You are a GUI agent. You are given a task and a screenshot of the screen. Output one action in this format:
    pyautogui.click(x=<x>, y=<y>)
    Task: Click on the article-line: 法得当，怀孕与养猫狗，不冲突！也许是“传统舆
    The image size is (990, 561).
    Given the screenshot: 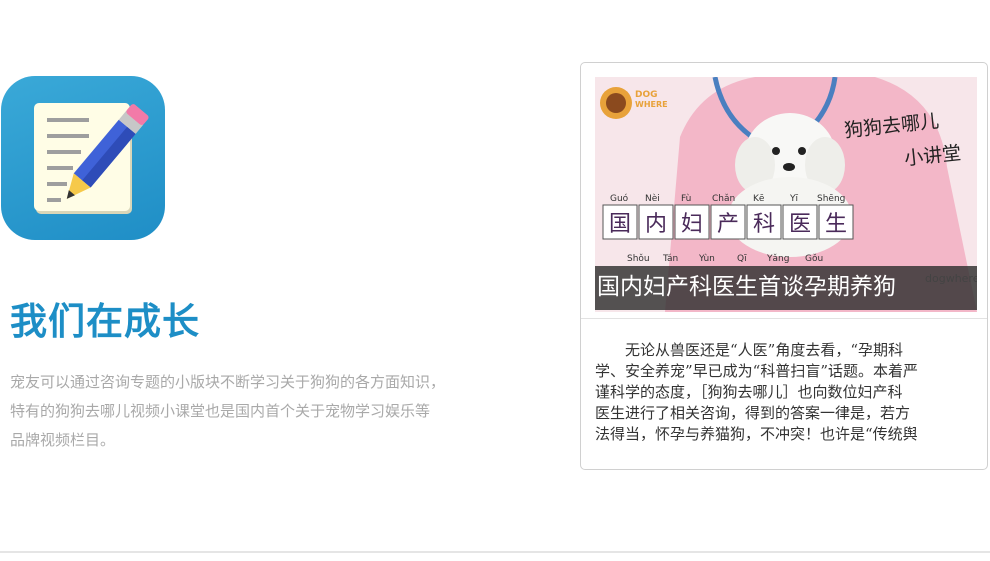 What is the action you would take?
    pyautogui.click(x=756, y=434)
    